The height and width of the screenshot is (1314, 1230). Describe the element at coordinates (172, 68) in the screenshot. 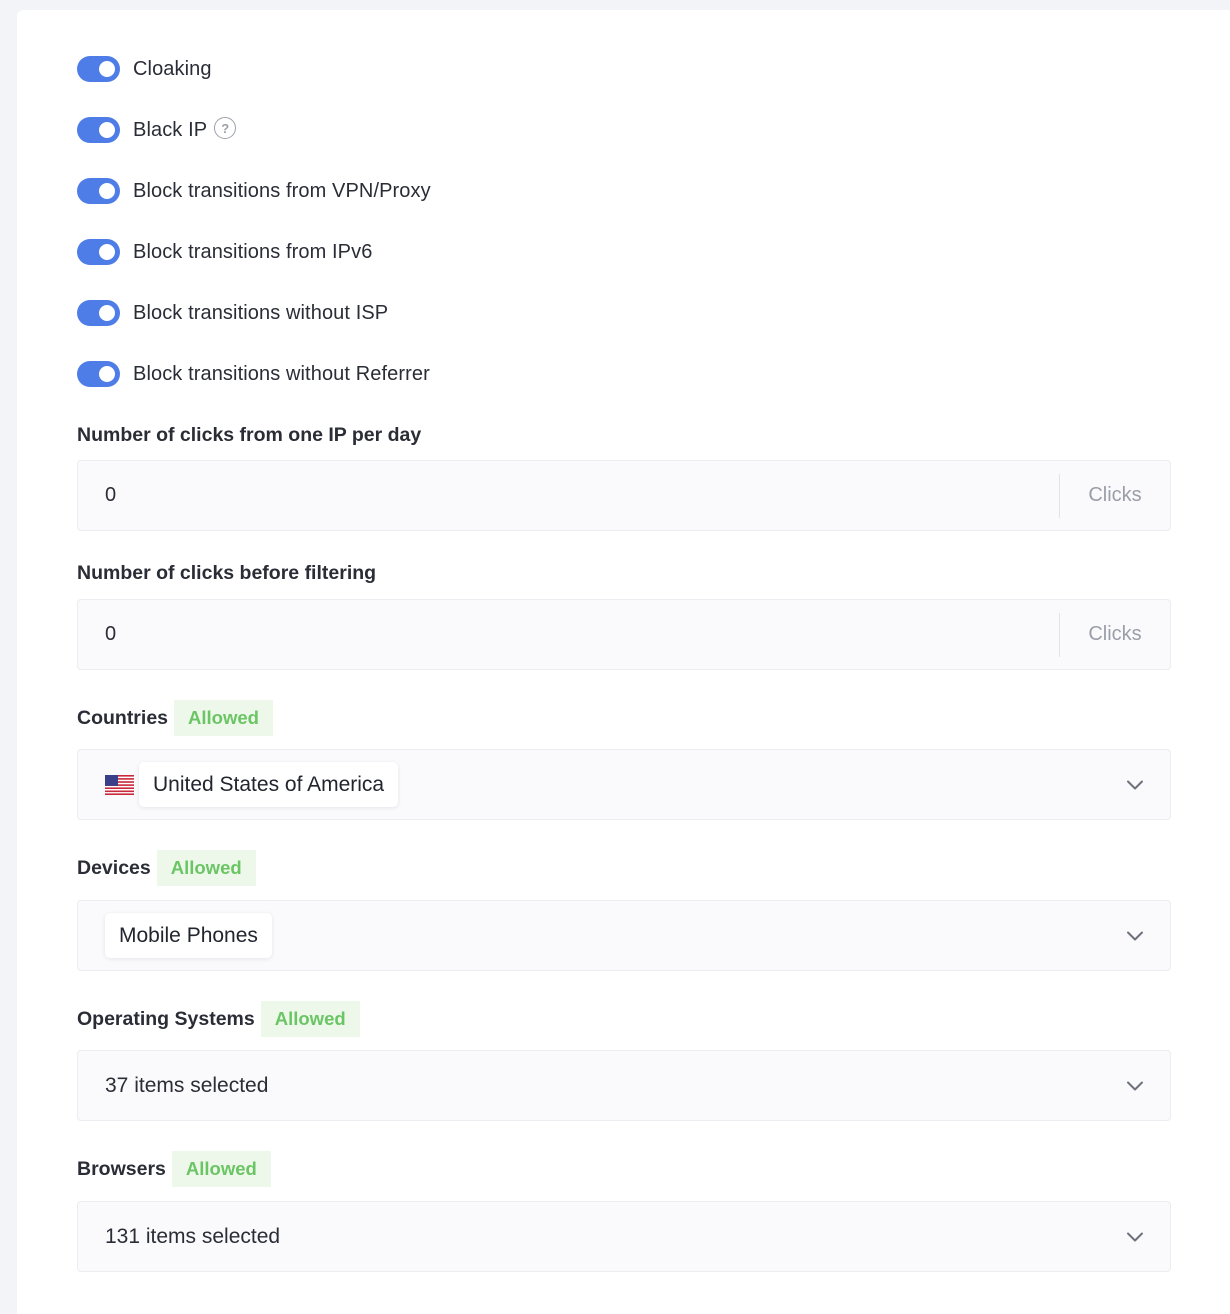

I see `toggle-label: Cloaking` at that location.